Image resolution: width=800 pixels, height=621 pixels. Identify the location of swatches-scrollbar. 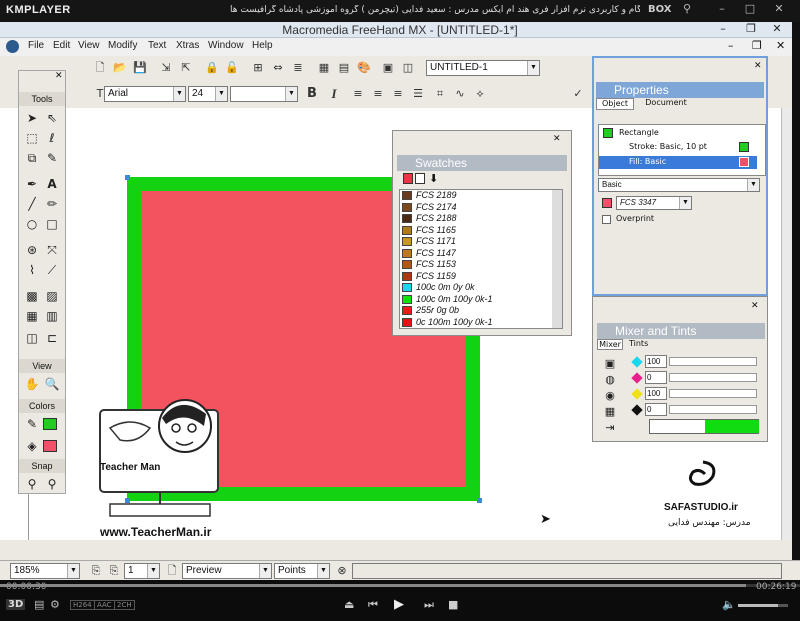
(557, 259).